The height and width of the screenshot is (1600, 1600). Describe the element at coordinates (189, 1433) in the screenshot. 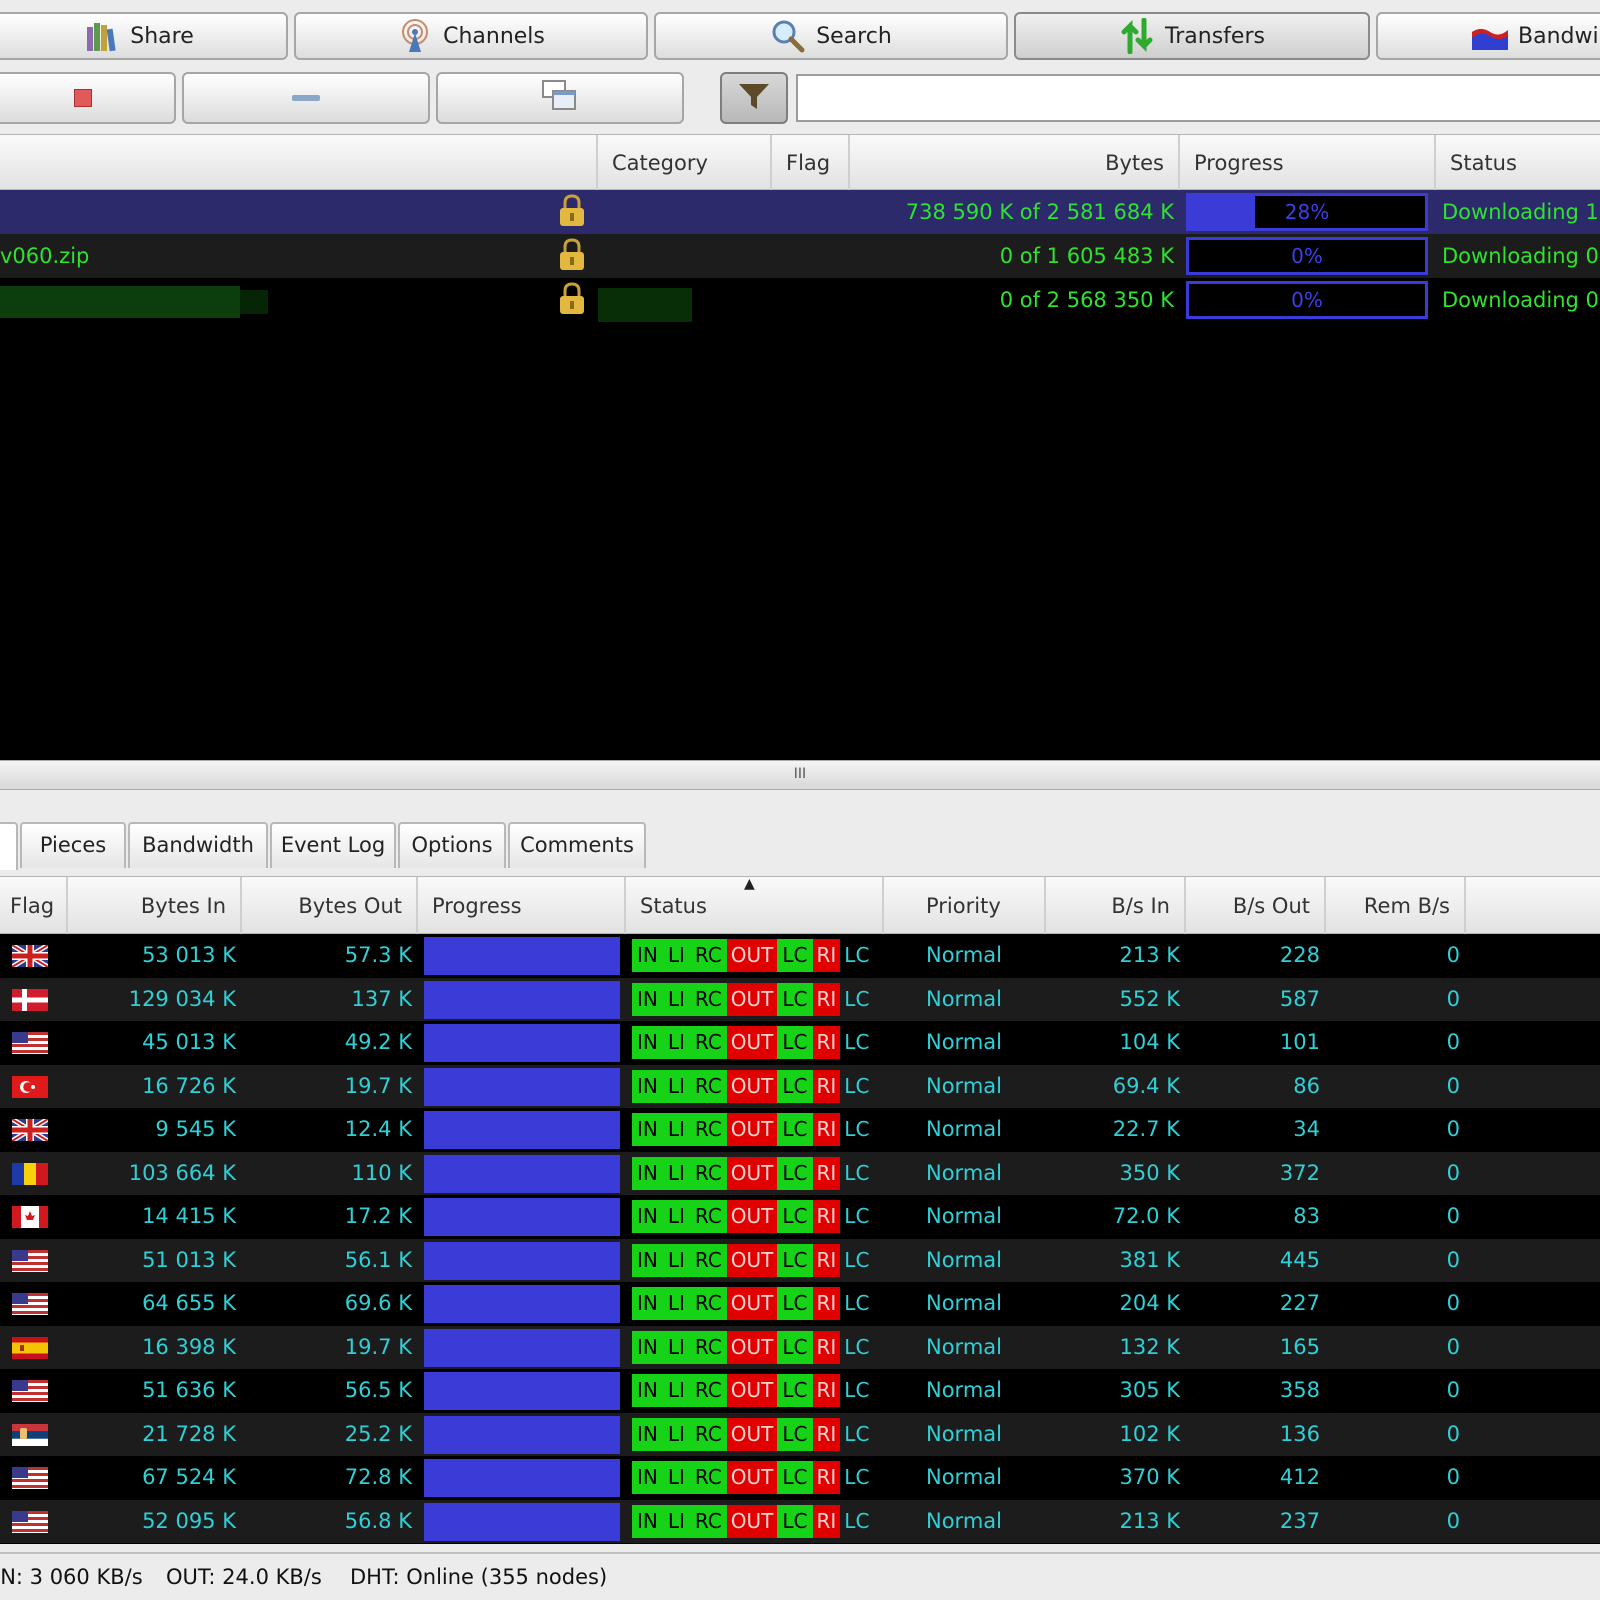

I see `peer-bytes-in: 21 728 K` at that location.